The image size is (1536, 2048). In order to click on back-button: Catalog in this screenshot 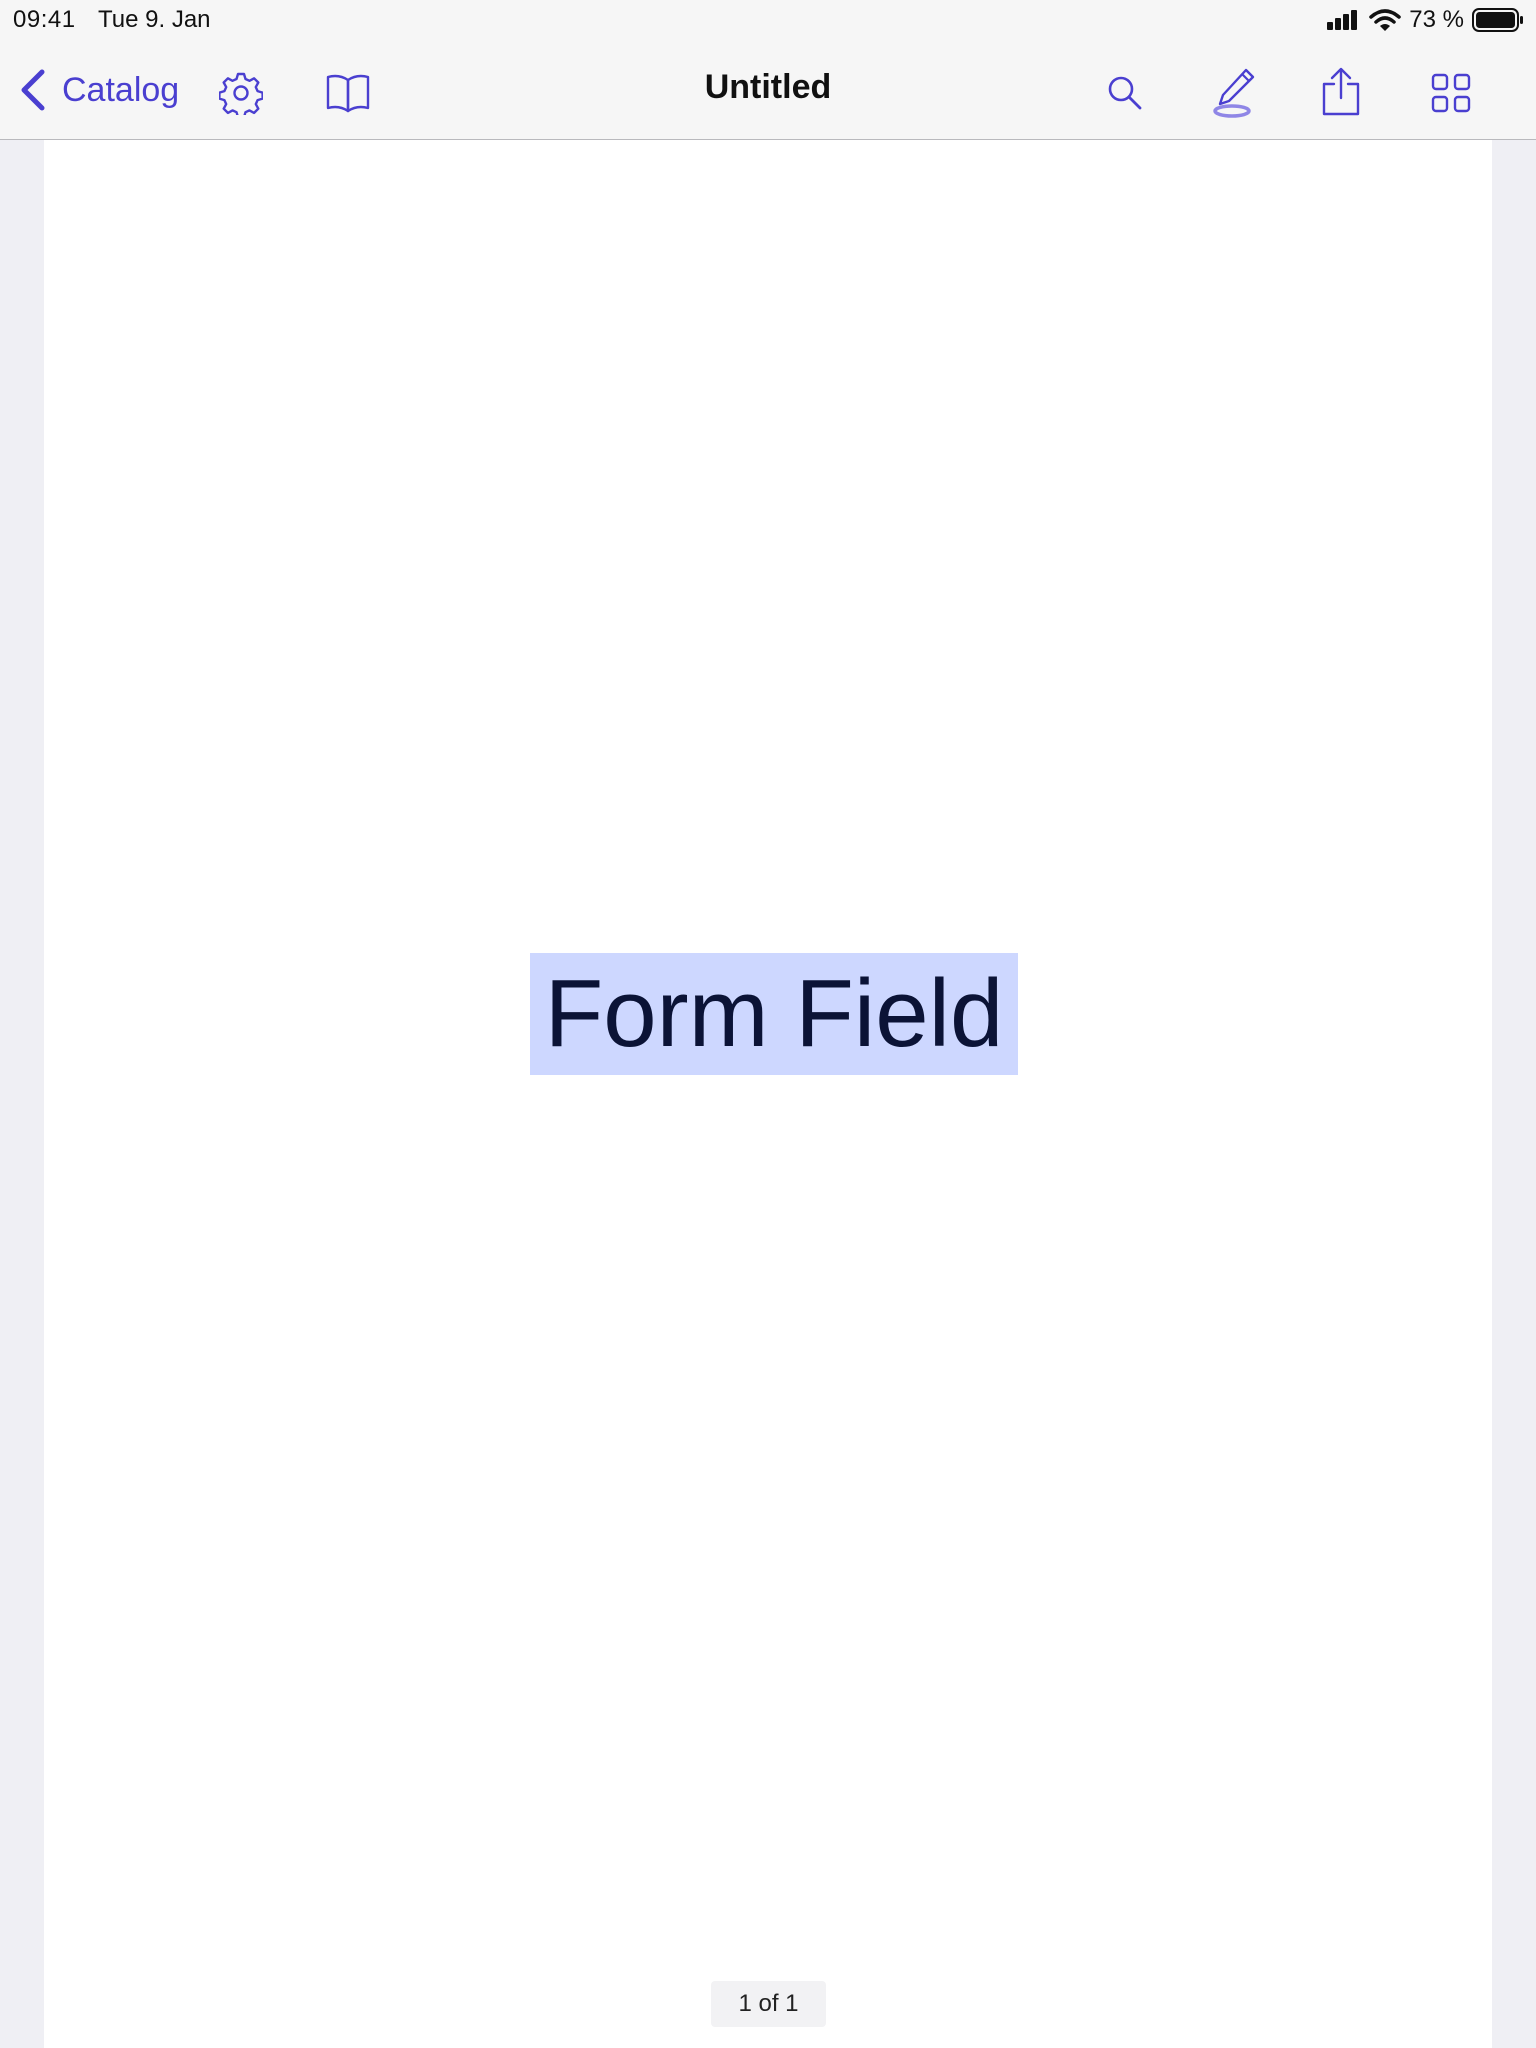, I will do `click(98, 90)`.